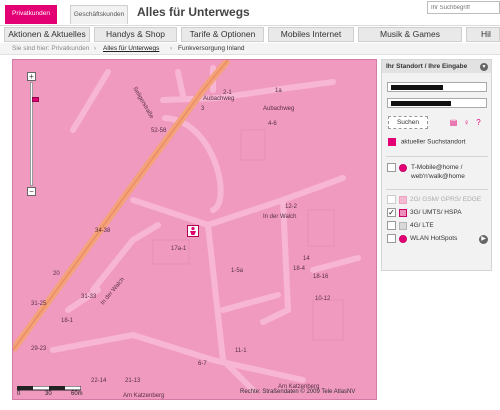 The width and height of the screenshot is (500, 410). I want to click on zoom-out-button: −, so click(31, 191).